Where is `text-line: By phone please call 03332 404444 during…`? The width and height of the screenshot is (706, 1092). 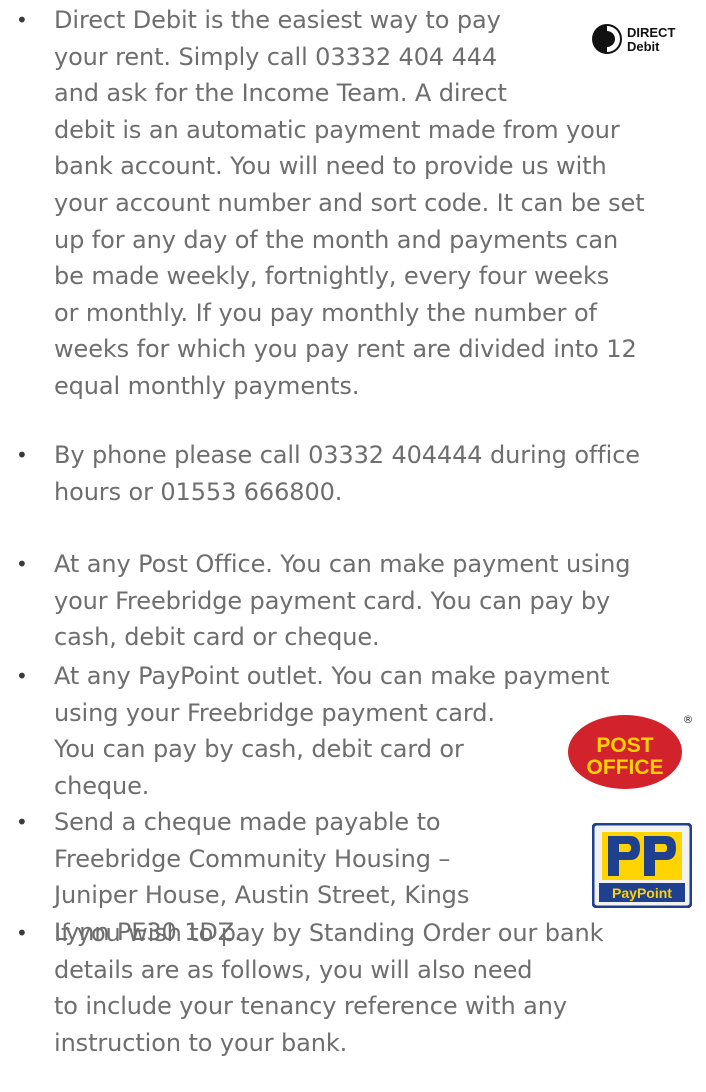
text-line: By phone please call 03332 404444 during… is located at coordinates (347, 455).